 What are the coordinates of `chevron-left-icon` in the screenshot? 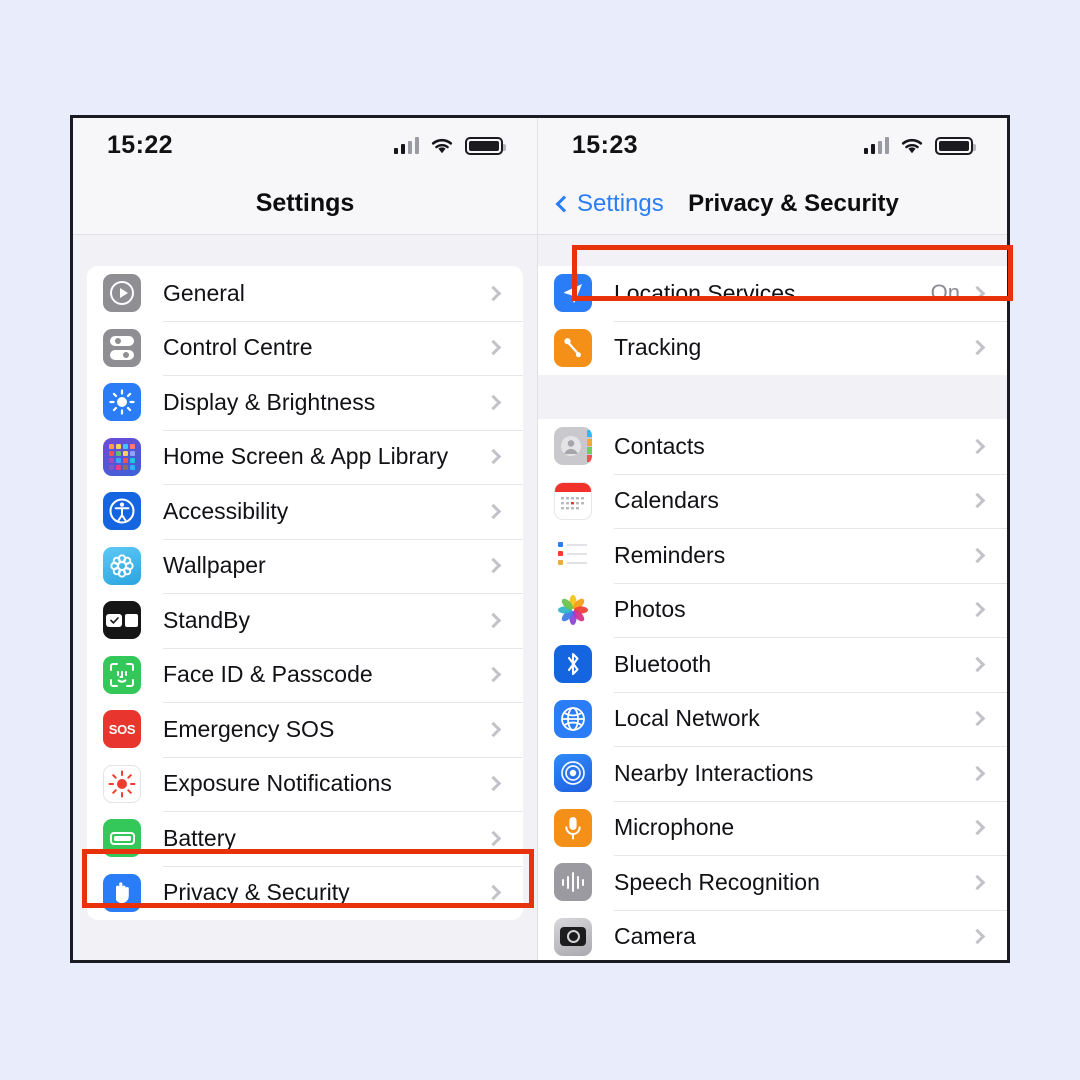 It's located at (564, 203).